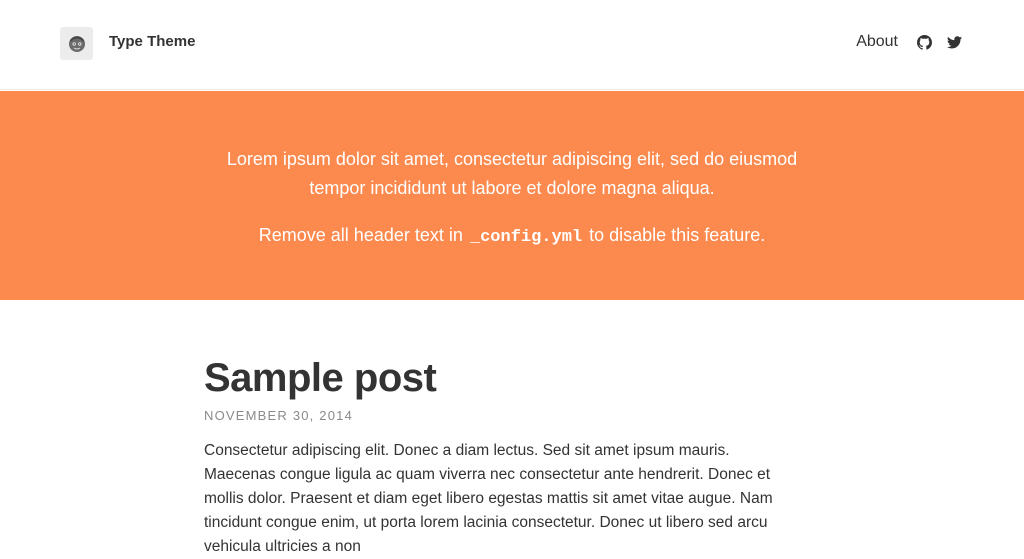 The height and width of the screenshot is (559, 1024). I want to click on banner-config-suffix: to disable this feature., so click(677, 235).